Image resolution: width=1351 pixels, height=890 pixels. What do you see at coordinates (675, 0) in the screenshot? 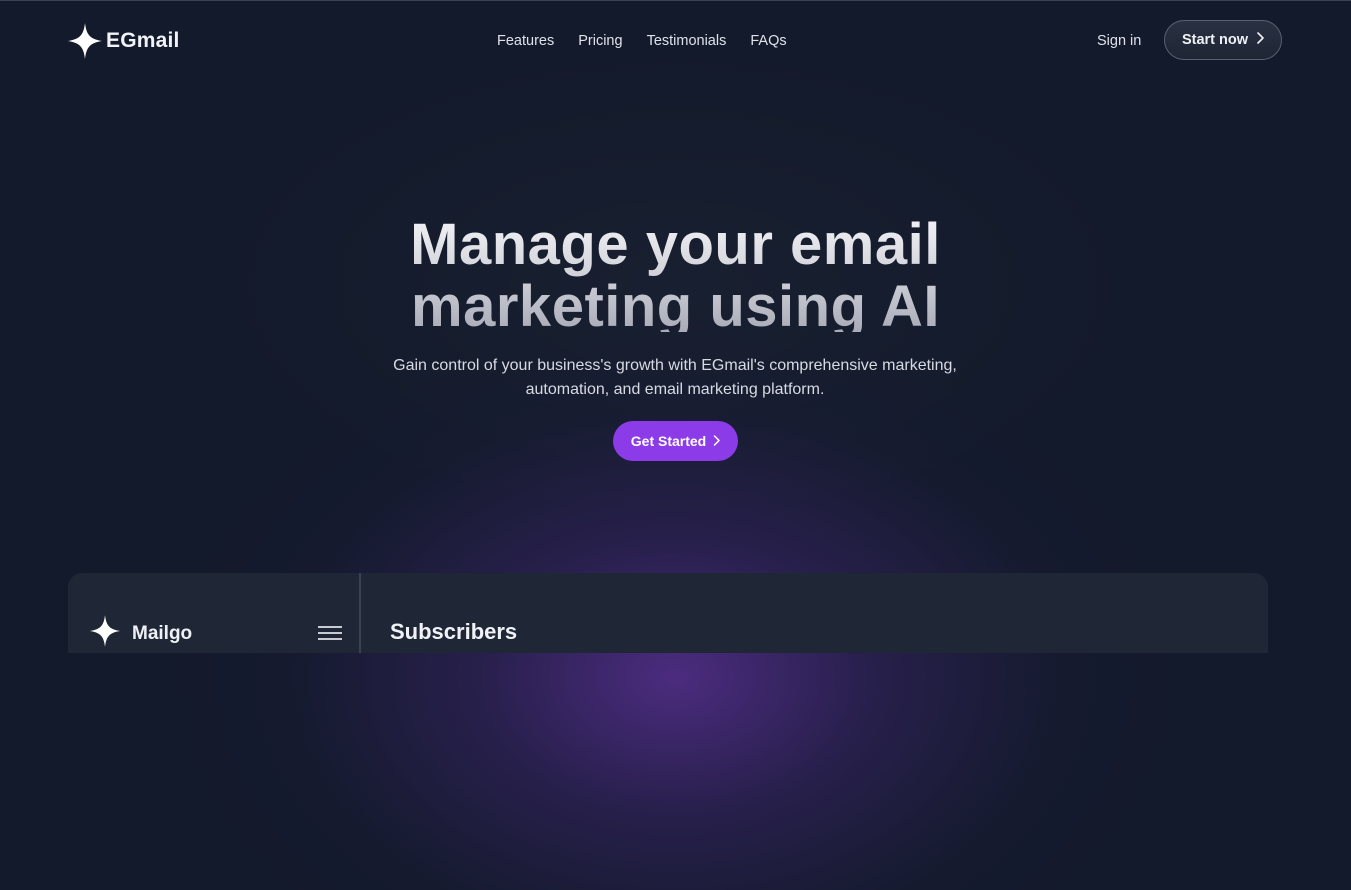
I see `top-border` at bounding box center [675, 0].